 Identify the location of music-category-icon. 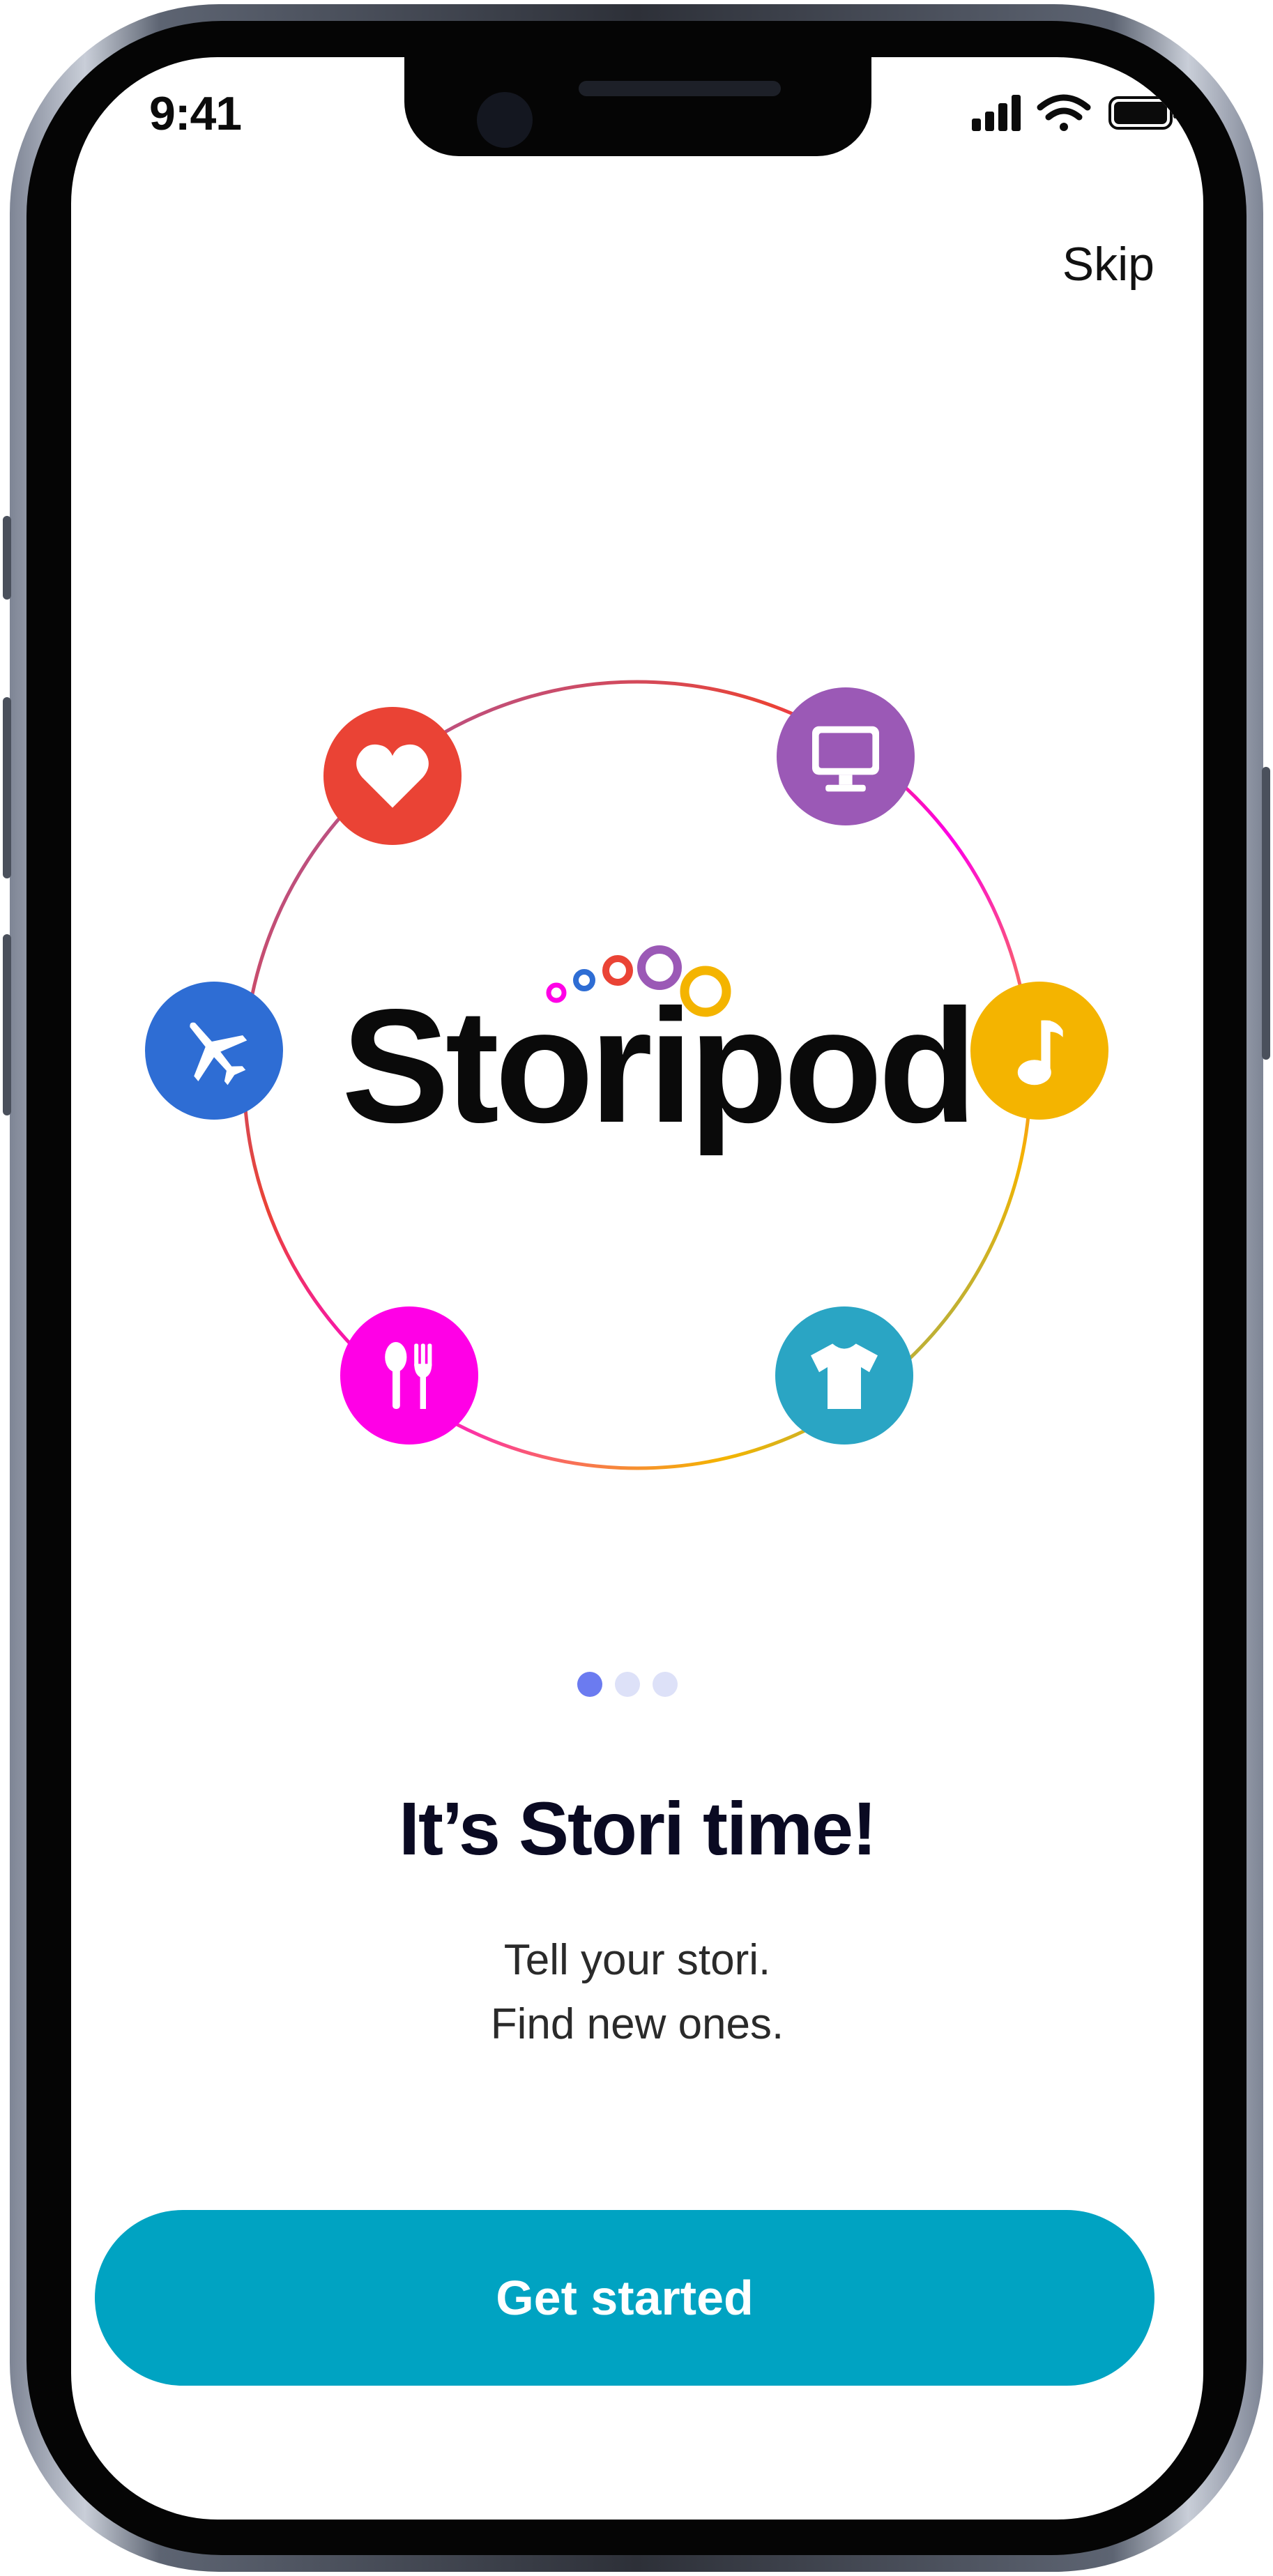
(1039, 1051).